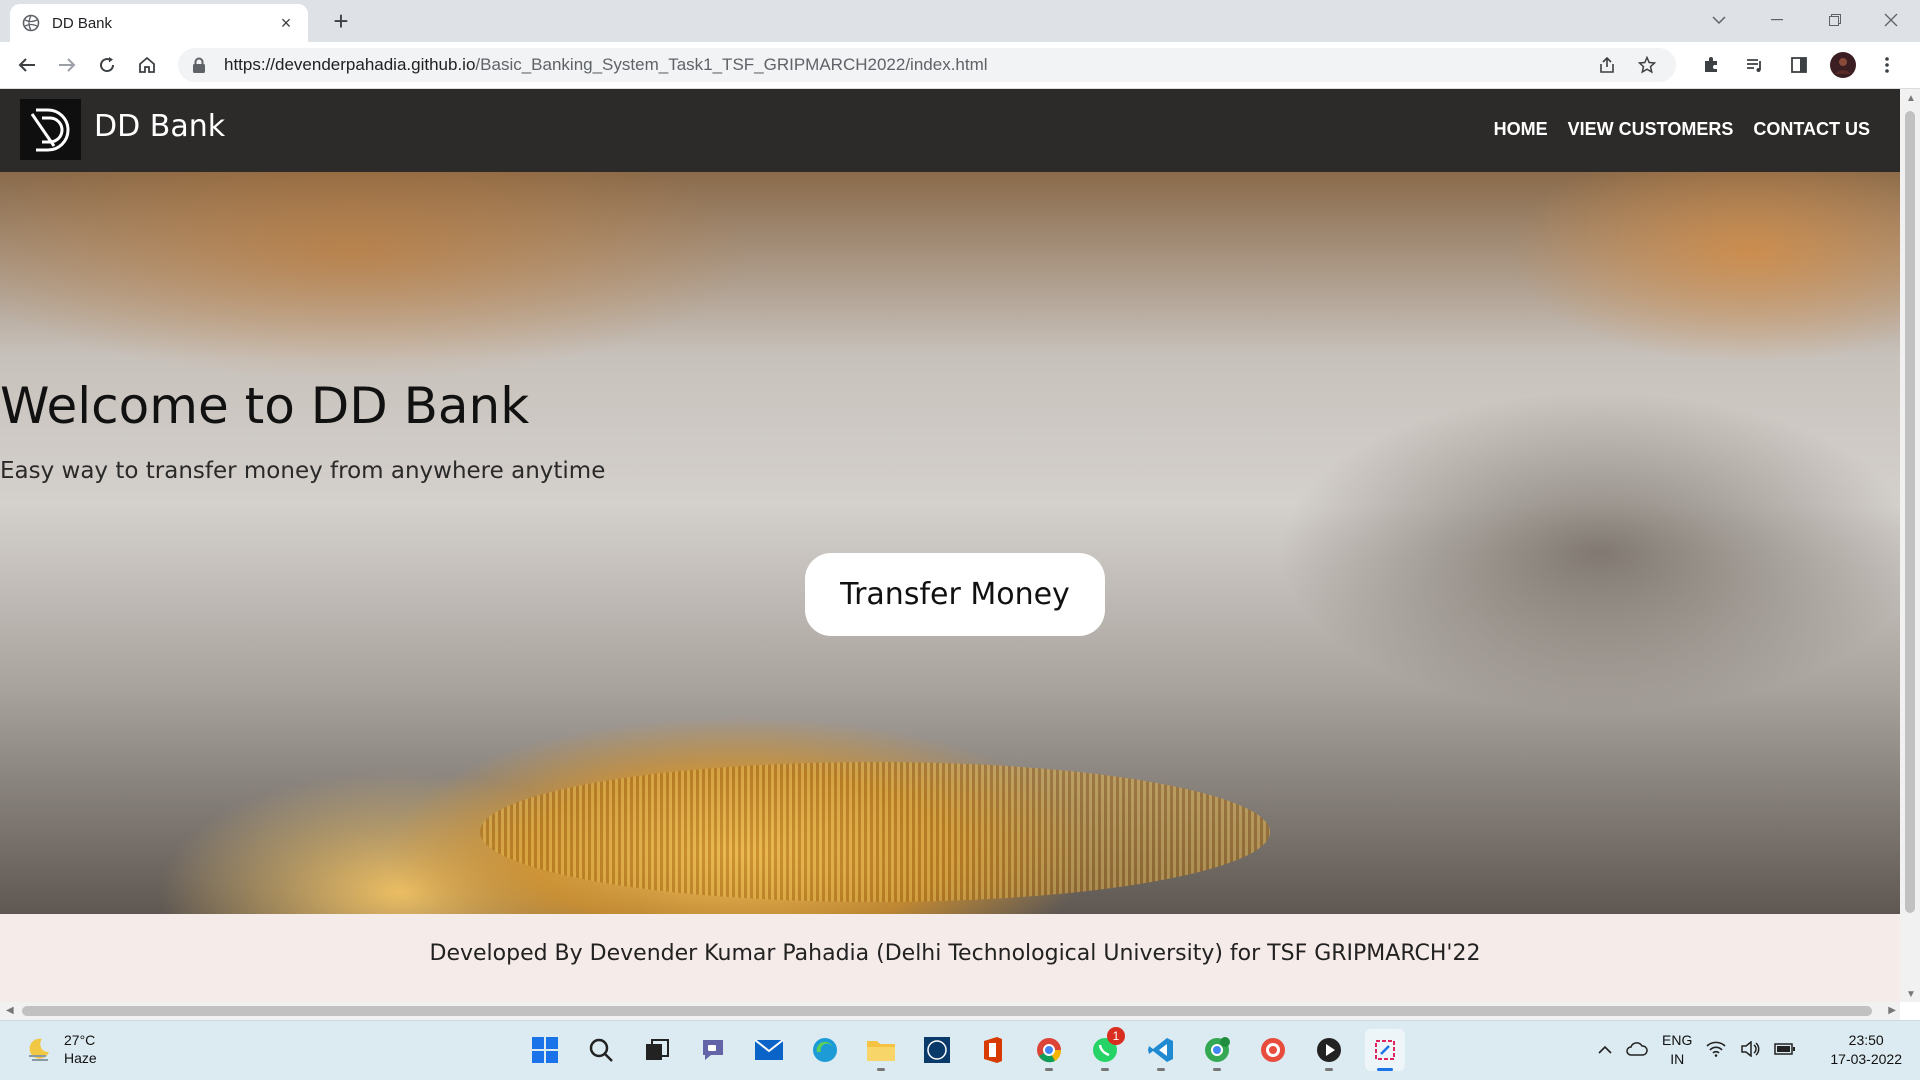 The image size is (1920, 1080). Describe the element at coordinates (1866, 1050) in the screenshot. I see `clock: 23:50 17-03-2022` at that location.